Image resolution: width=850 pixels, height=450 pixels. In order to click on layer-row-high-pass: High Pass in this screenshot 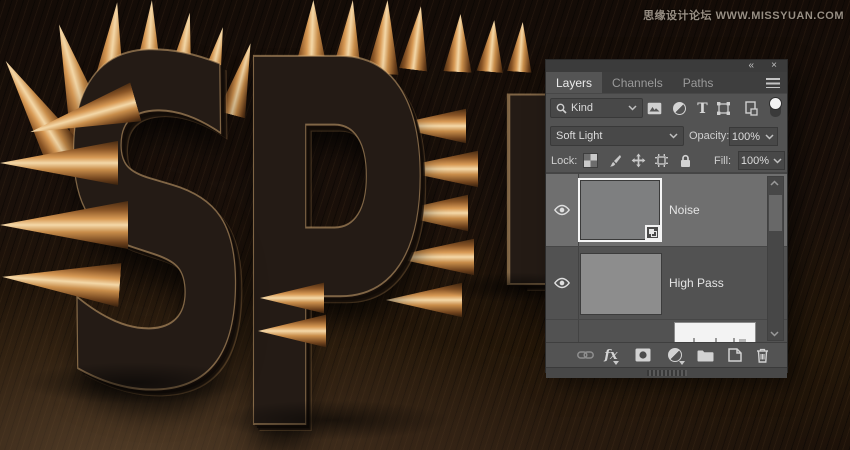, I will do `click(666, 283)`.